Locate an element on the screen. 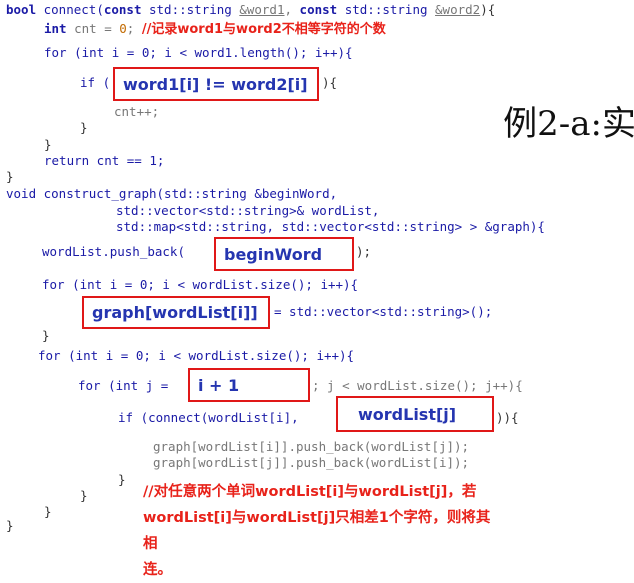  cnt-declaration: int cnt = 0; //记录word1与word2不相等字符的个数 is located at coordinates (215, 29).